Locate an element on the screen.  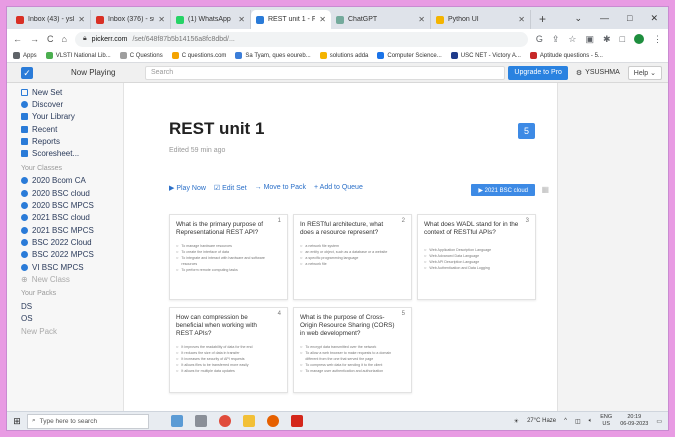
browser-tab: Inbox (43) - ysl6ngd... ✕ is located at coordinates (51, 19).